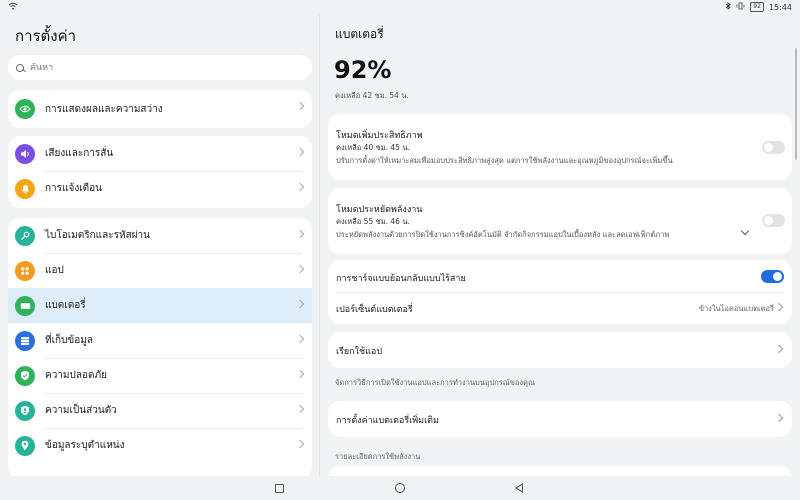 This screenshot has height=500, width=800. What do you see at coordinates (359, 34) in the screenshot?
I see `page-title: แบตเตอรี่` at bounding box center [359, 34].